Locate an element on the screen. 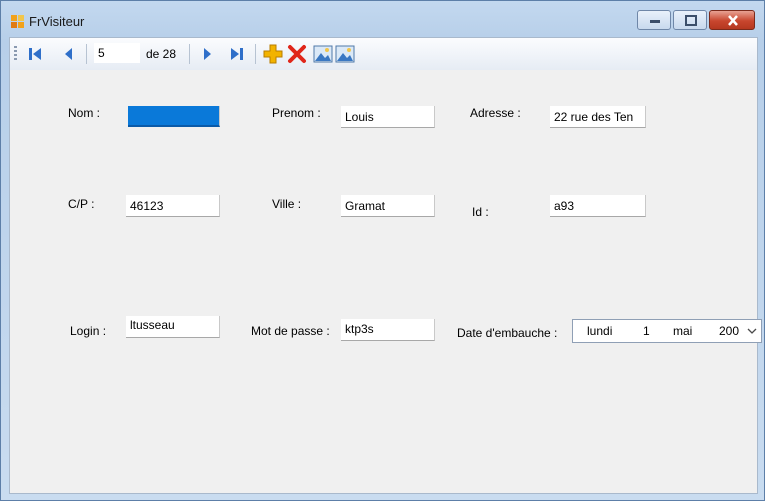 The height and width of the screenshot is (501, 765). move-first-button is located at coordinates (35, 54).